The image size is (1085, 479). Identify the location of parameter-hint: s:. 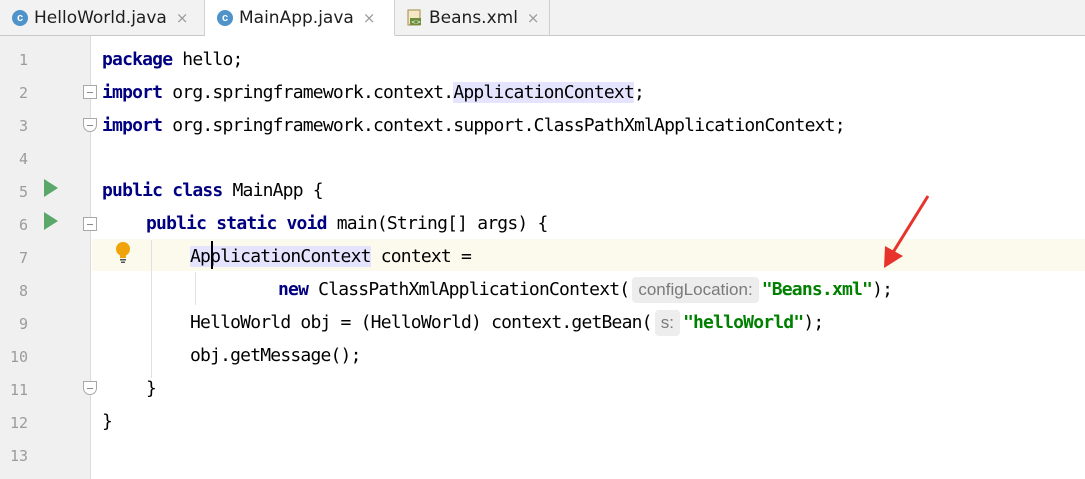
(667, 323).